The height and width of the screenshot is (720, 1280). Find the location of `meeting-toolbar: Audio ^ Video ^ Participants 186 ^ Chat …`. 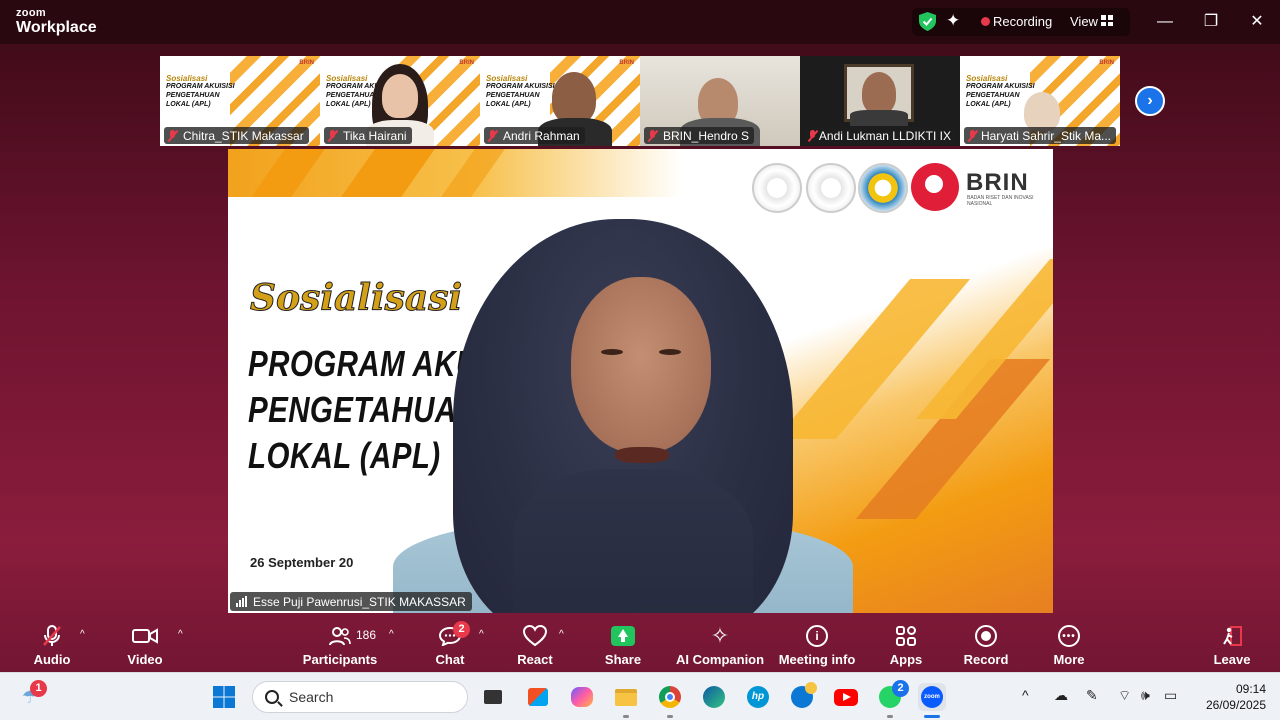

meeting-toolbar: Audio ^ Video ^ Participants 186 ^ Chat … is located at coordinates (640, 646).